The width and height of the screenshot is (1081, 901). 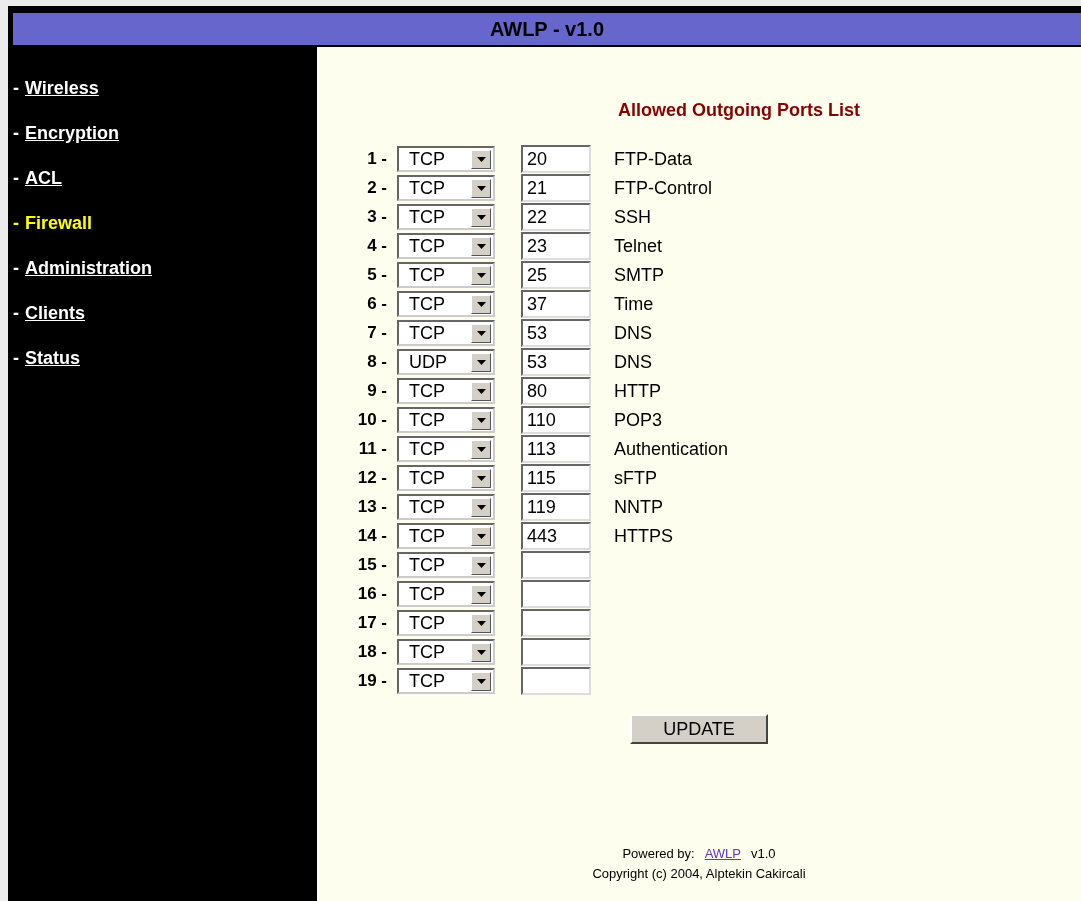 I want to click on service-name: POP3, so click(x=638, y=420).